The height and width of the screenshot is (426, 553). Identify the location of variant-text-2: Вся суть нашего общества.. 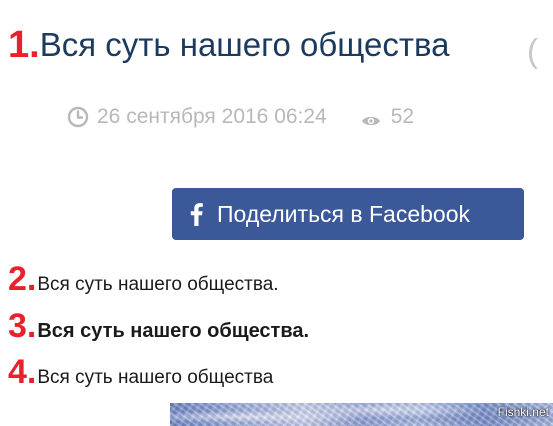
(158, 284).